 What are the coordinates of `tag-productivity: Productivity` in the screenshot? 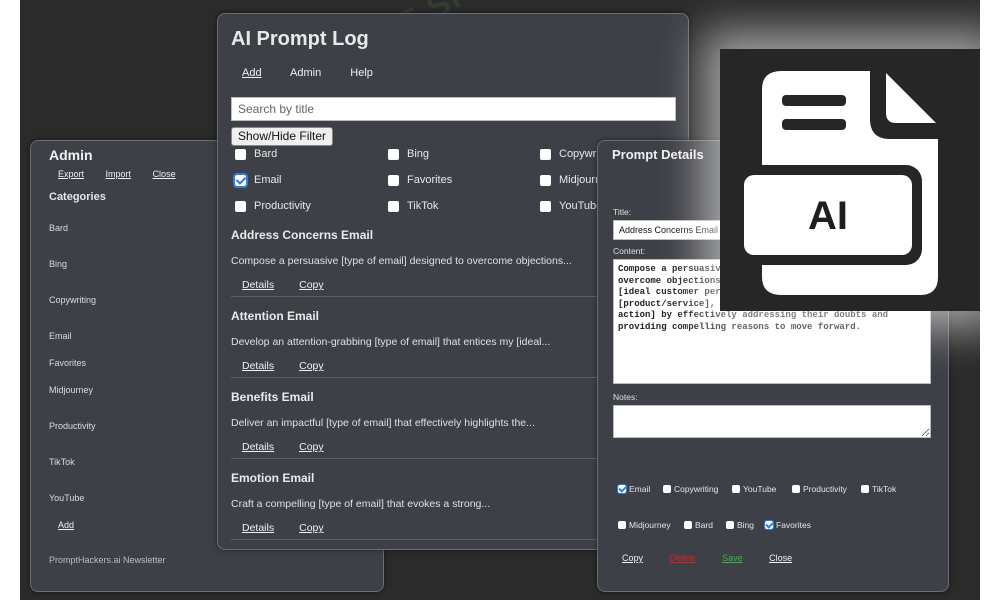 It's located at (819, 489).